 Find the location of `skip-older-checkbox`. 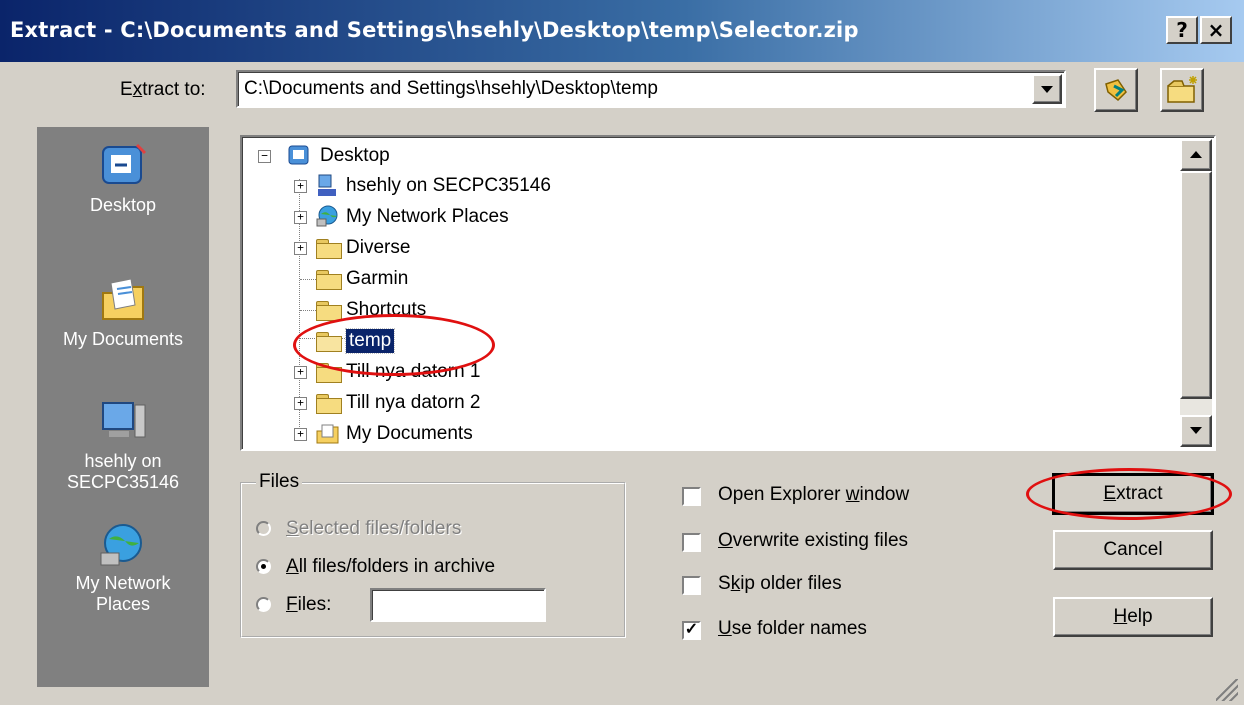

skip-older-checkbox is located at coordinates (691, 585).